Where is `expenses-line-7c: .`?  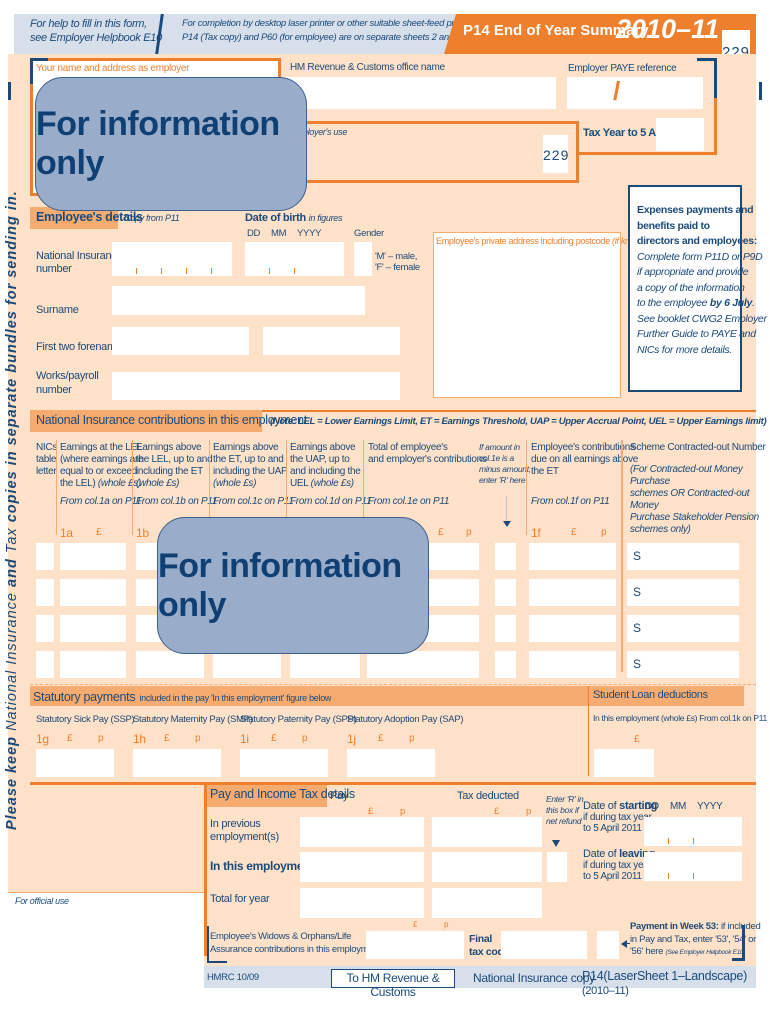 expenses-line-7c: . is located at coordinates (753, 303).